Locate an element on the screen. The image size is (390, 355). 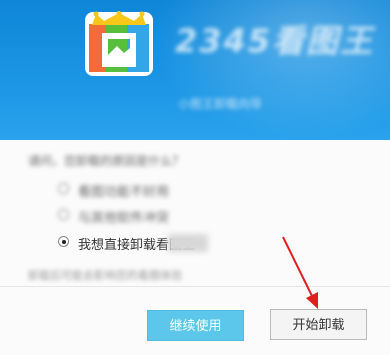
reason-option-2: 与其他软件冲突 is located at coordinates (208, 216).